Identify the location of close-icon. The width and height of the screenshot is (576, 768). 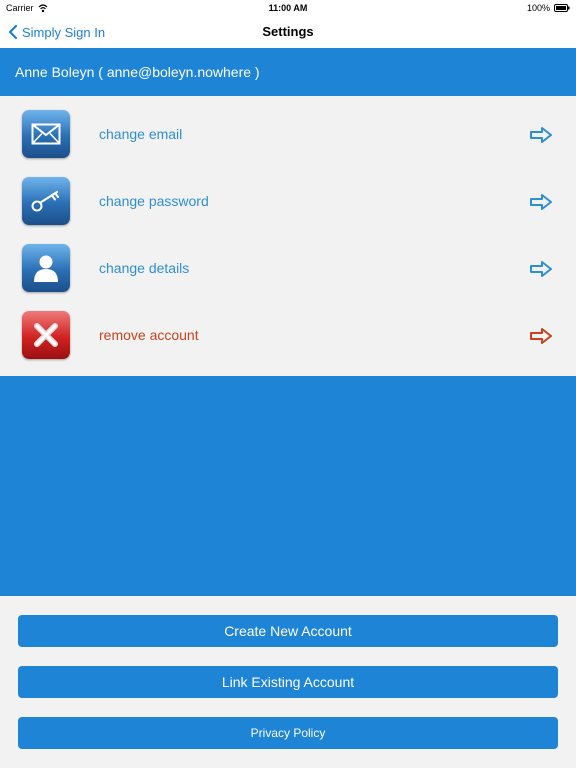
(46, 335).